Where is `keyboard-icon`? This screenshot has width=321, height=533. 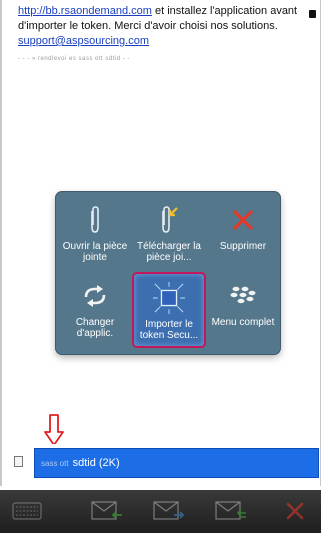
keyboard-icon is located at coordinates (27, 511).